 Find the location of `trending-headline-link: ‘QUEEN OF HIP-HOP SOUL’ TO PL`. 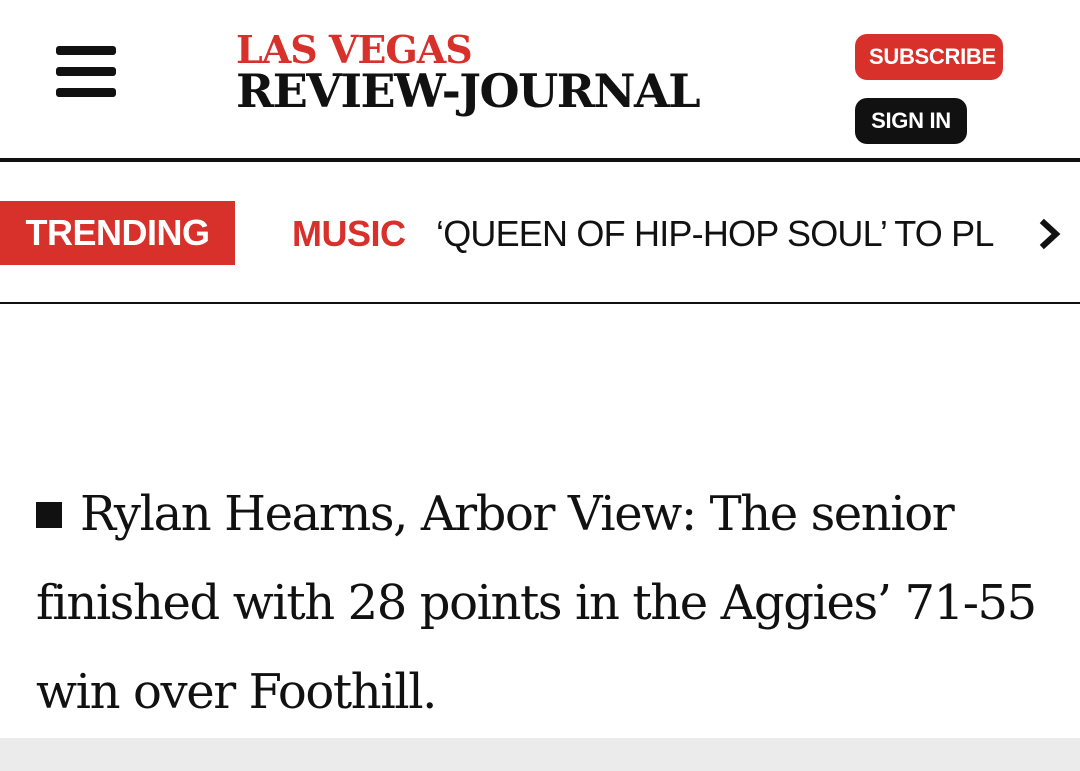

trending-headline-link: ‘QUEEN OF HIP-HOP SOUL’ TO PL is located at coordinates (732, 234).